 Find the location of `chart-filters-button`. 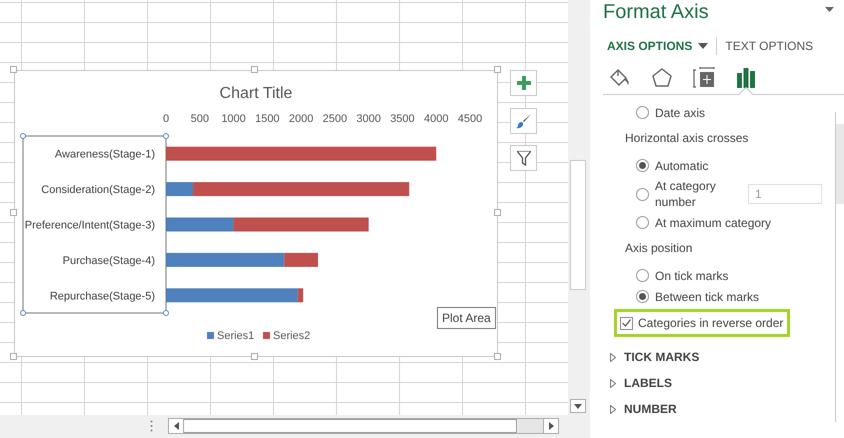

chart-filters-button is located at coordinates (523, 158).